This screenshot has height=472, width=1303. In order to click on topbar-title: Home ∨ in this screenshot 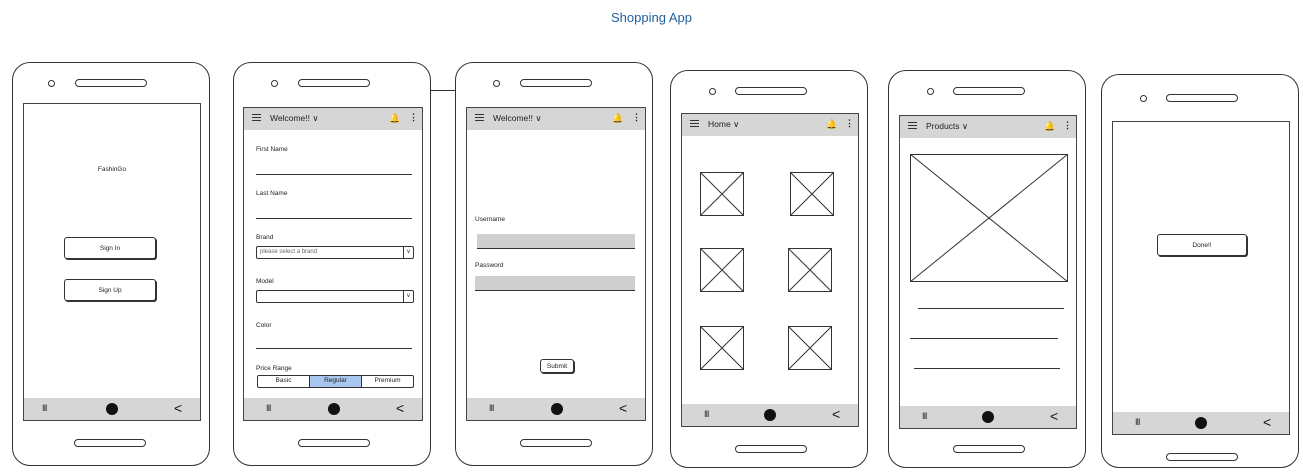, I will do `click(723, 124)`.